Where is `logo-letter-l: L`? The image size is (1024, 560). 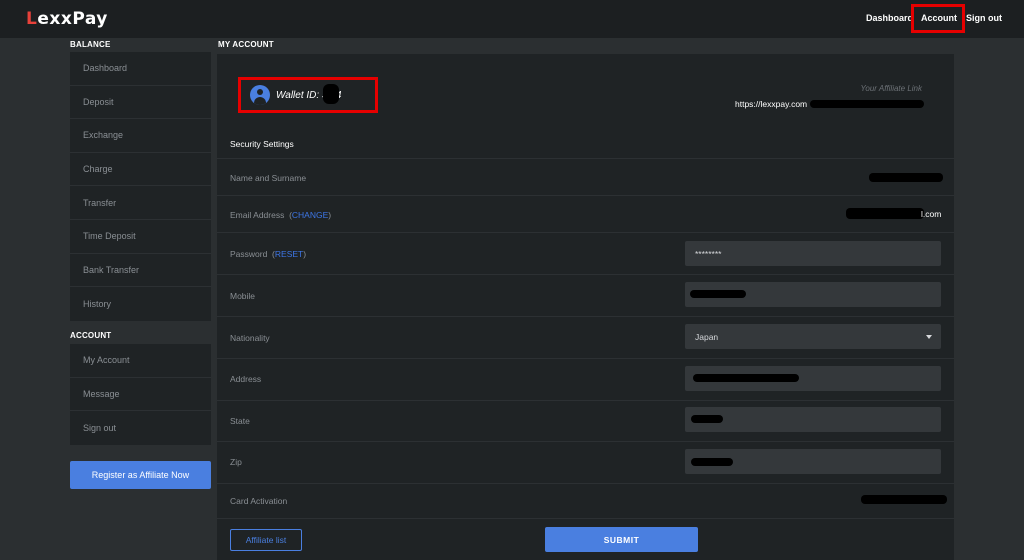
logo-letter-l: L is located at coordinates (32, 19).